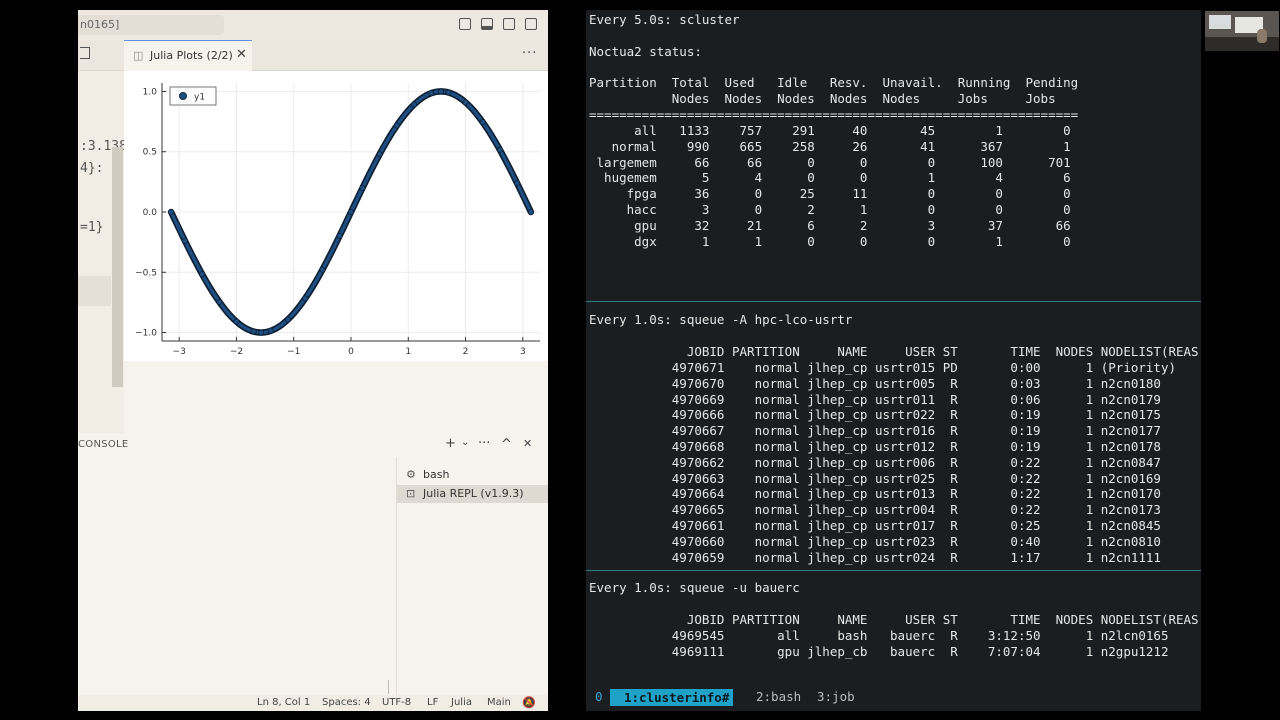  What do you see at coordinates (778, 696) in the screenshot?
I see `tmux-window-bash: 2:bash` at bounding box center [778, 696].